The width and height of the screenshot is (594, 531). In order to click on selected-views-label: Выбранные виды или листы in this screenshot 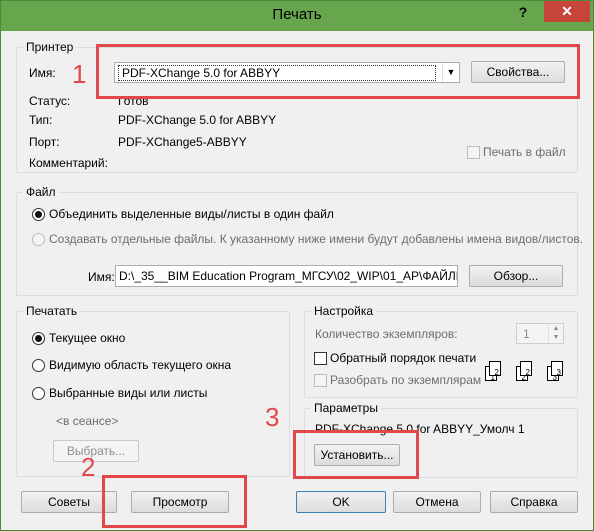, I will do `click(128, 393)`.